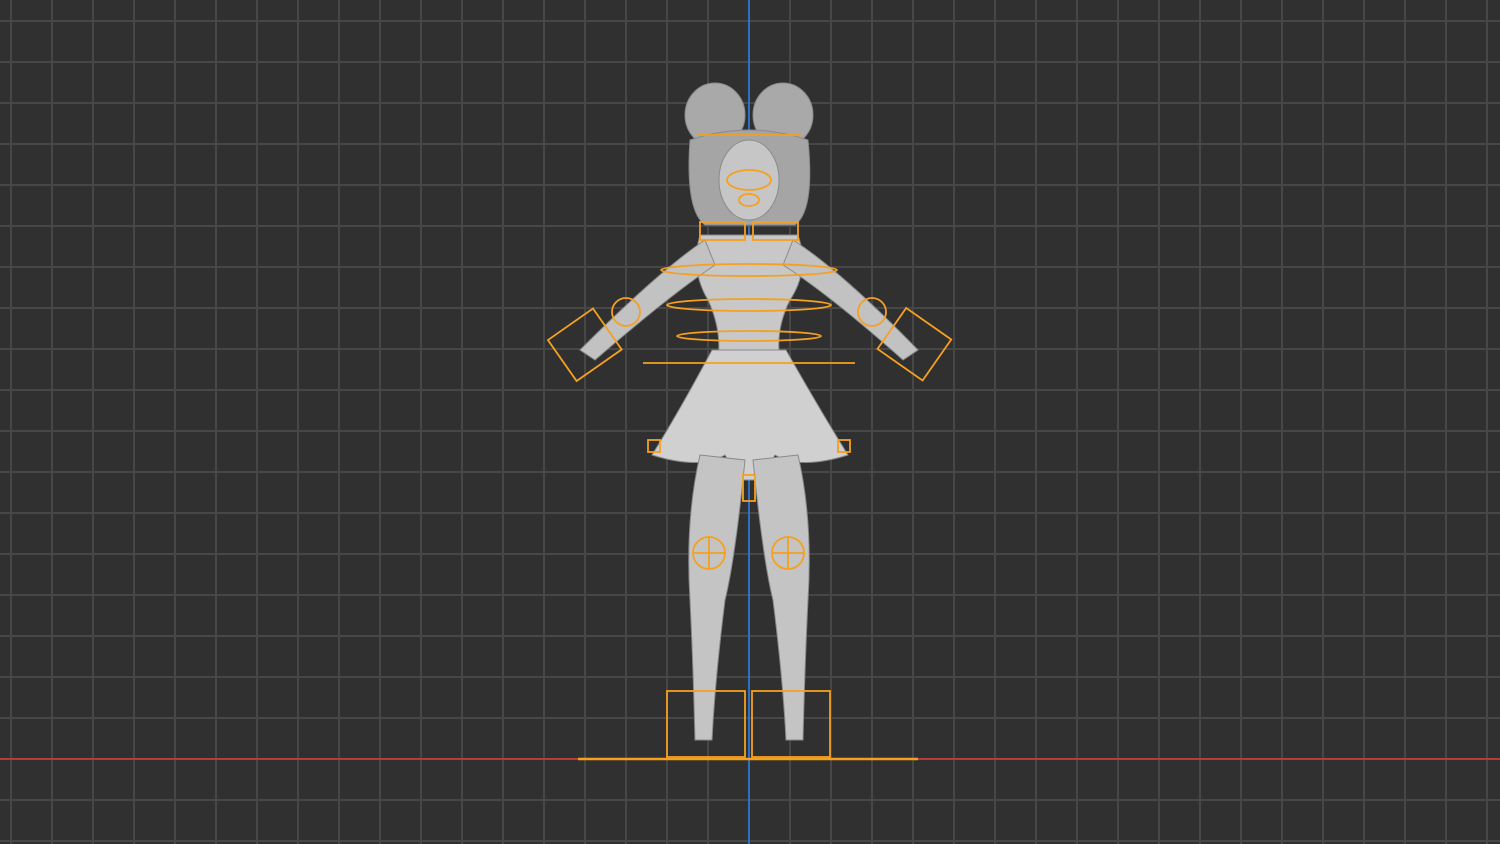 Image resolution: width=1500 pixels, height=844 pixels. I want to click on leg-right, so click(781, 597).